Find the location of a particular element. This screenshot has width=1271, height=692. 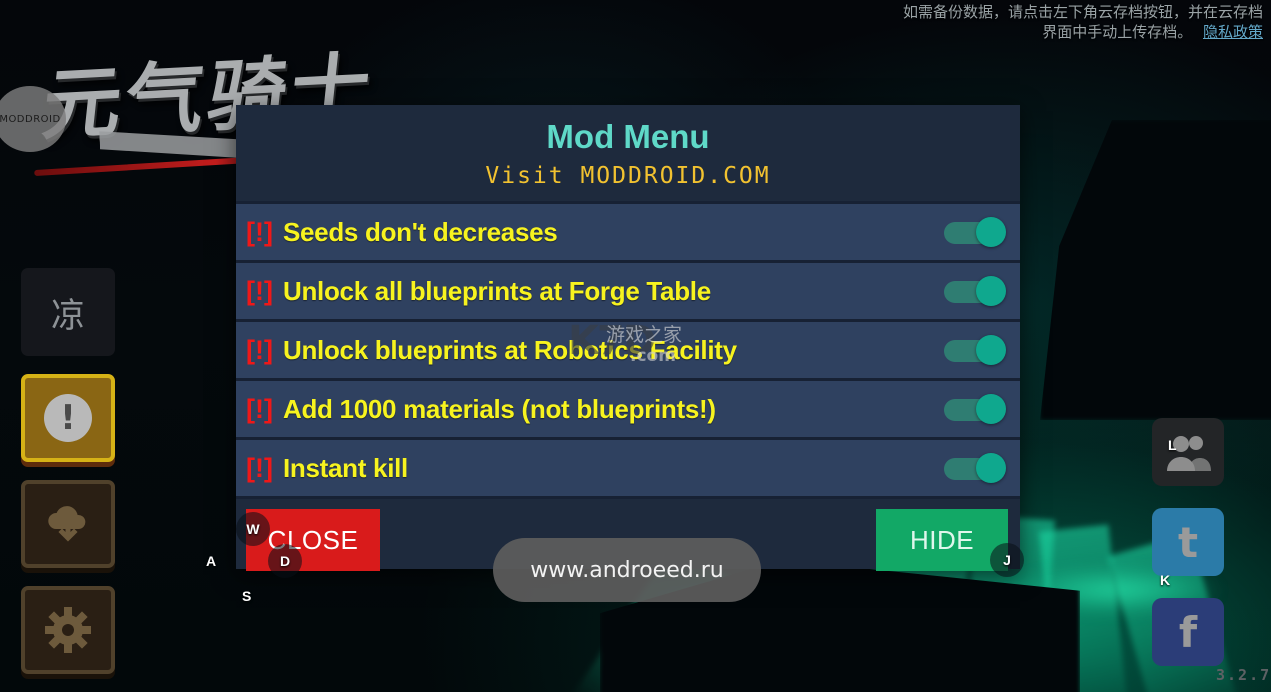

alert-button: ! is located at coordinates (68, 418).